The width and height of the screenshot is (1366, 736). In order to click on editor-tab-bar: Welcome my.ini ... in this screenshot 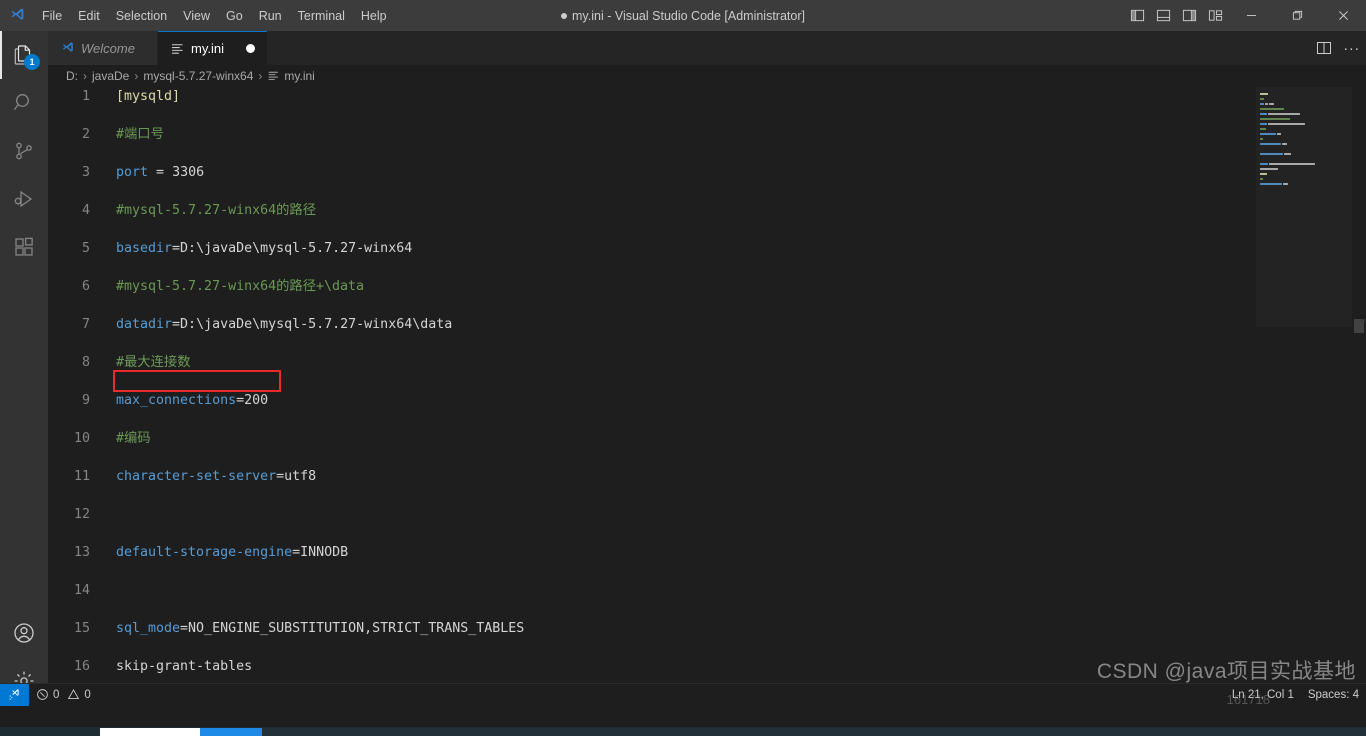, I will do `click(707, 48)`.